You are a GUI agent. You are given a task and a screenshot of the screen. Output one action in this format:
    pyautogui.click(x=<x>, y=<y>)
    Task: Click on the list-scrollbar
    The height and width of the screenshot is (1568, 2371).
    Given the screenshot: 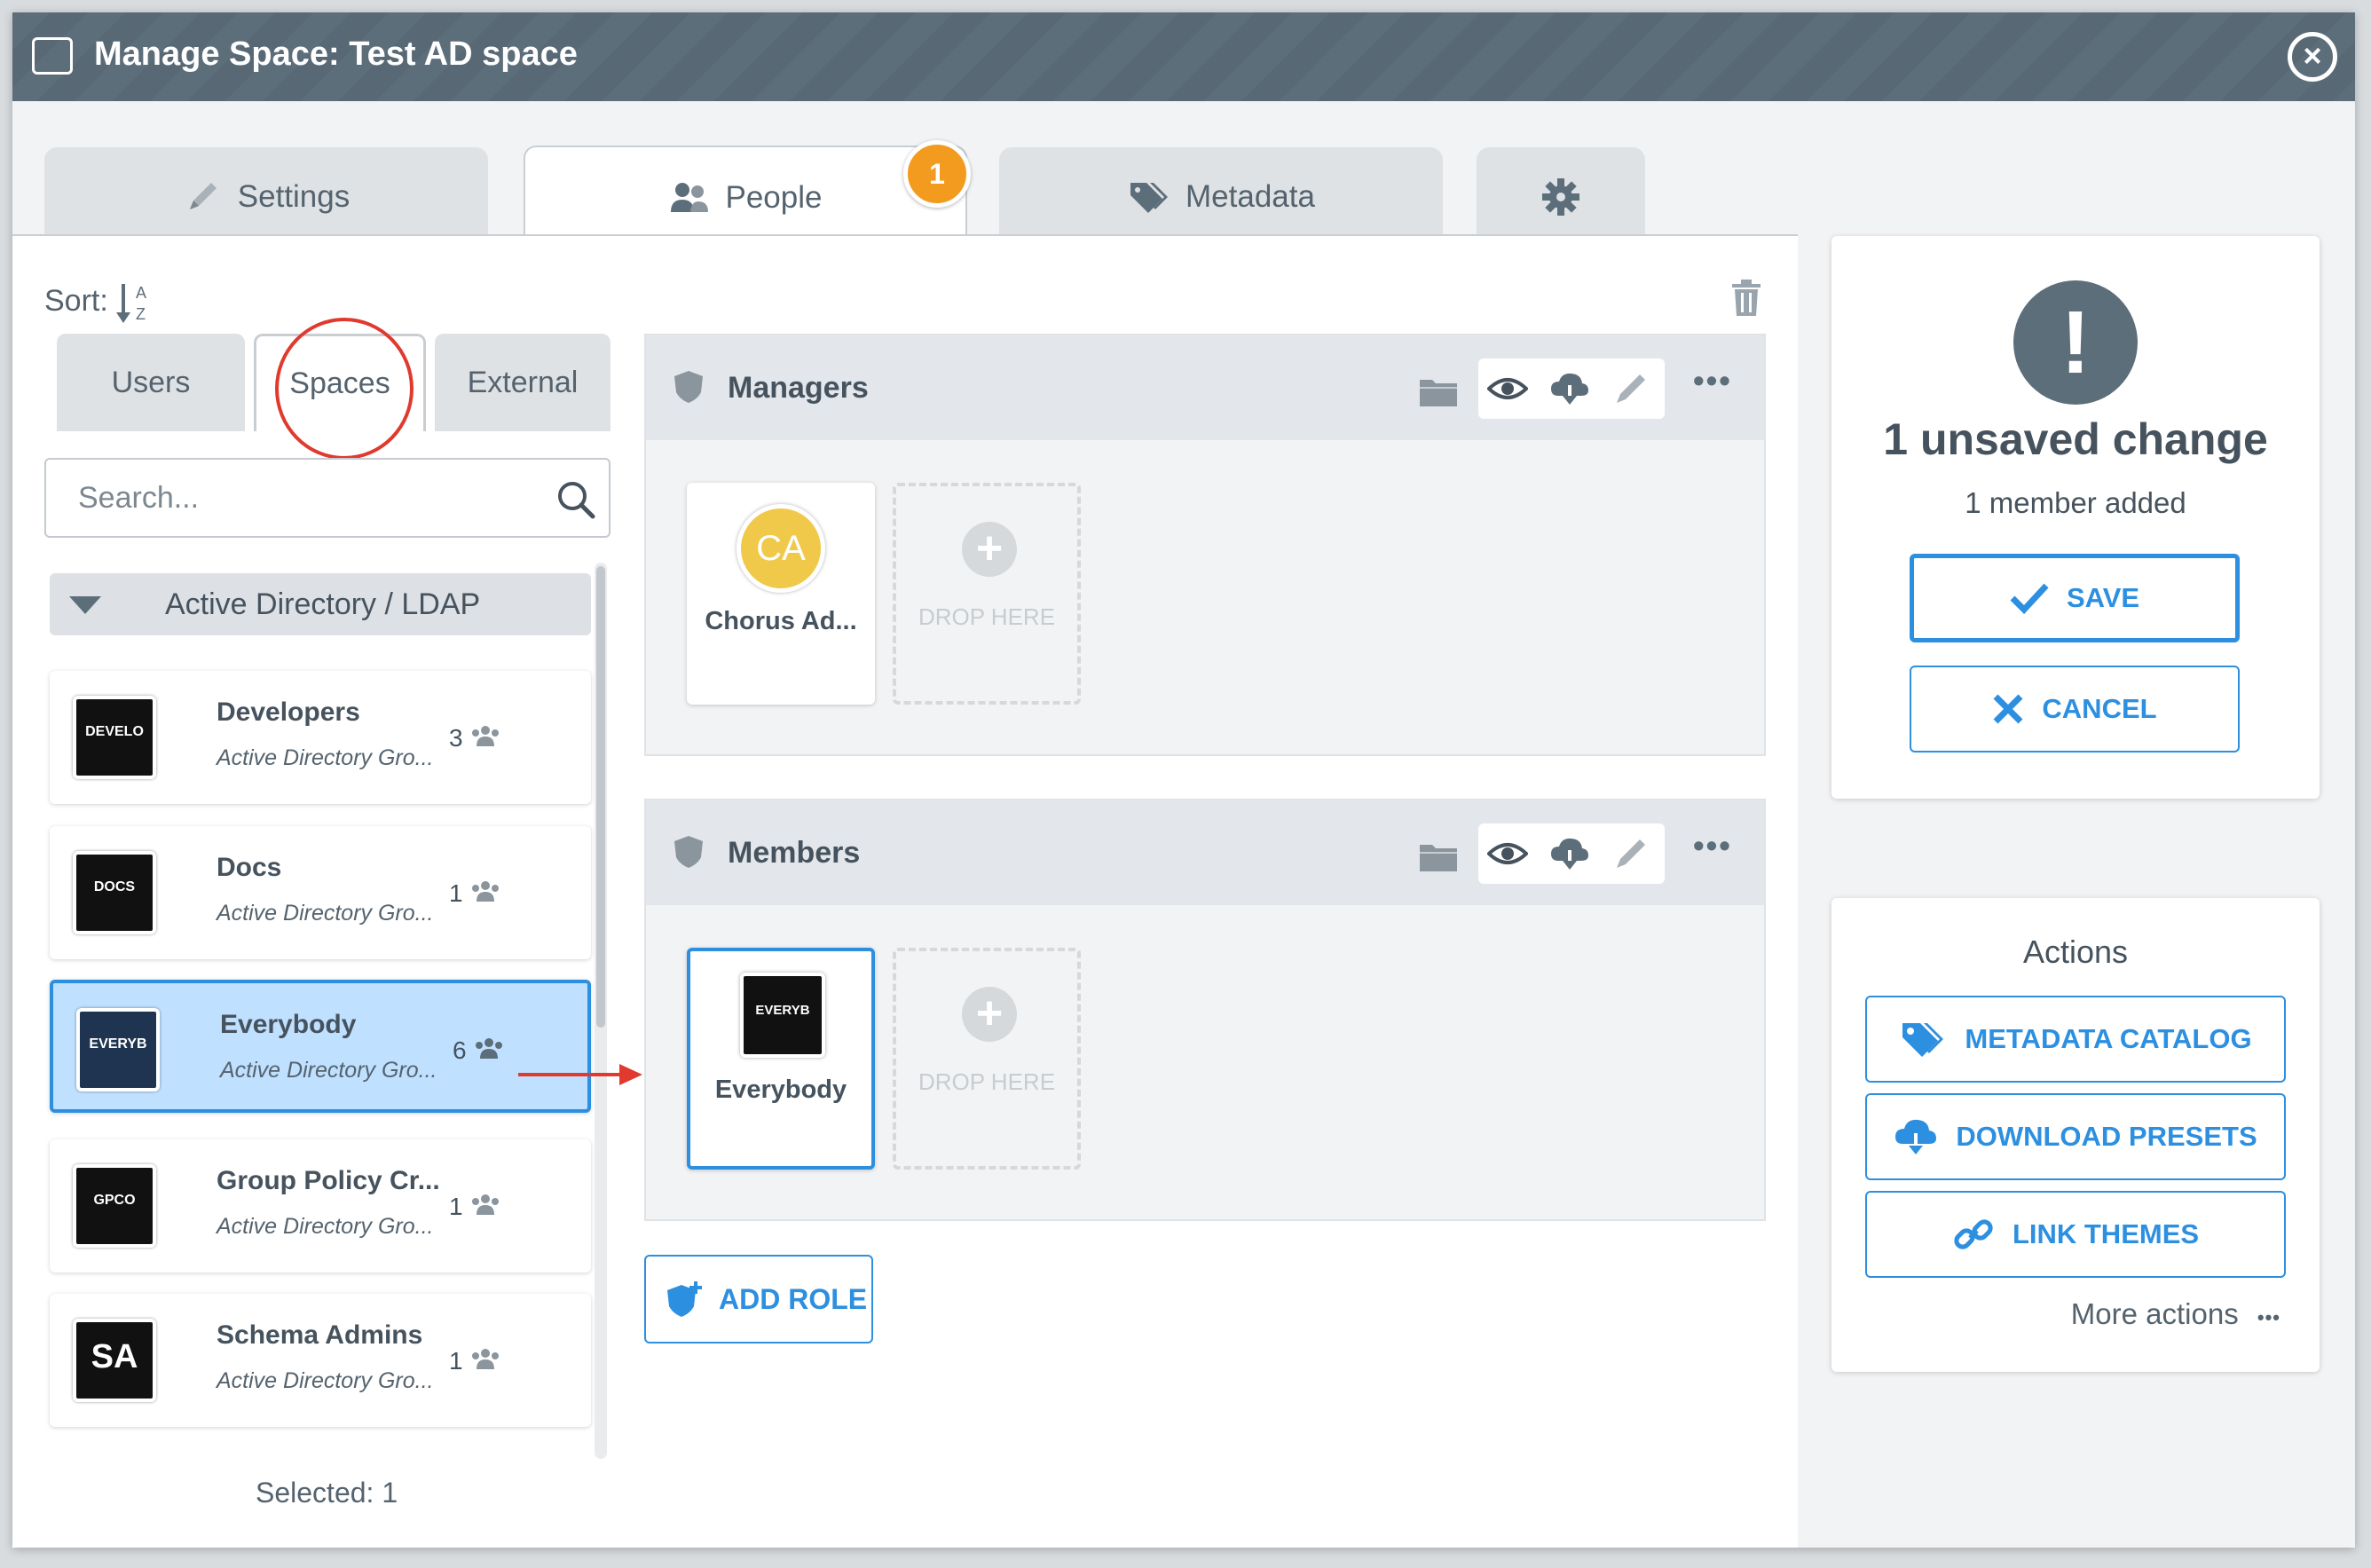 What is the action you would take?
    pyautogui.click(x=601, y=1011)
    